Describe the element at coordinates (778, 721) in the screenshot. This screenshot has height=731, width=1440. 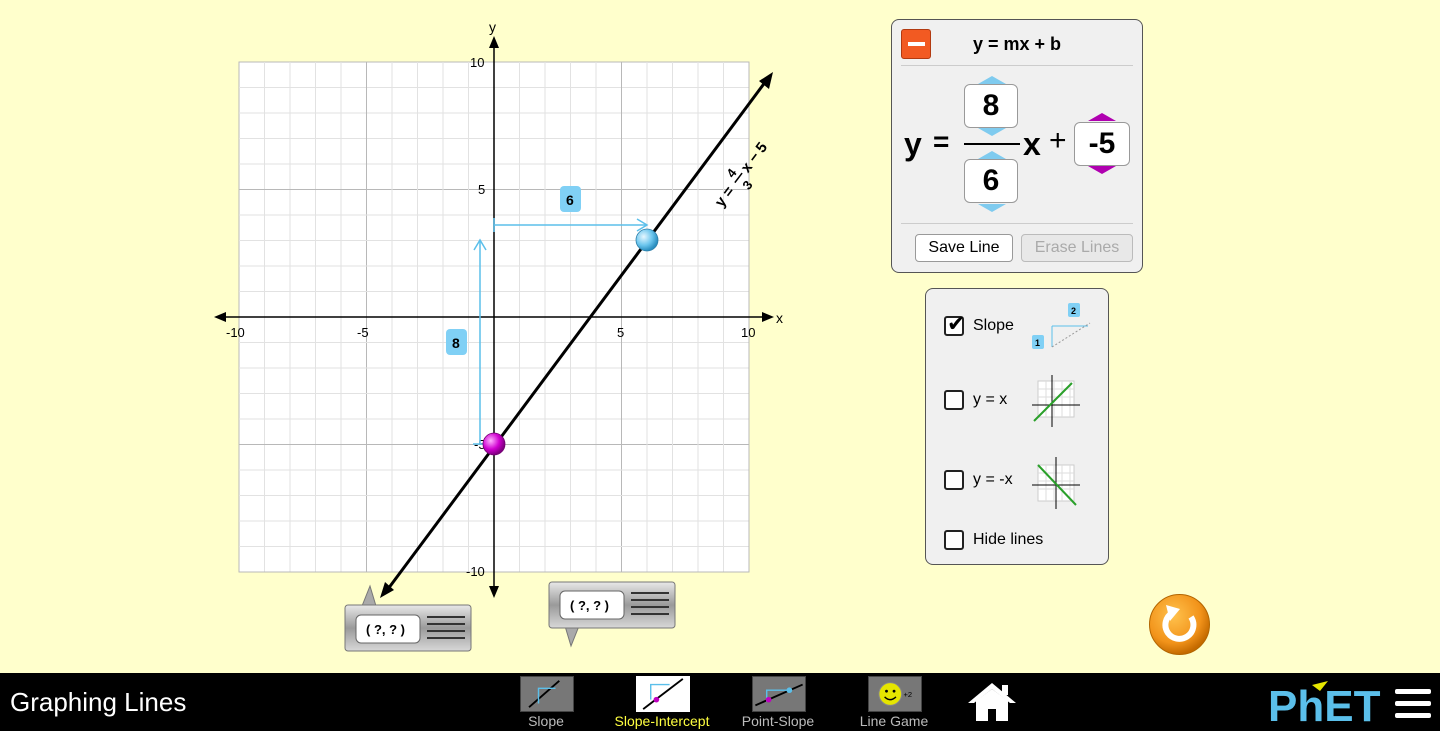
I see `tab-point-slope-label: Point-Slope` at that location.